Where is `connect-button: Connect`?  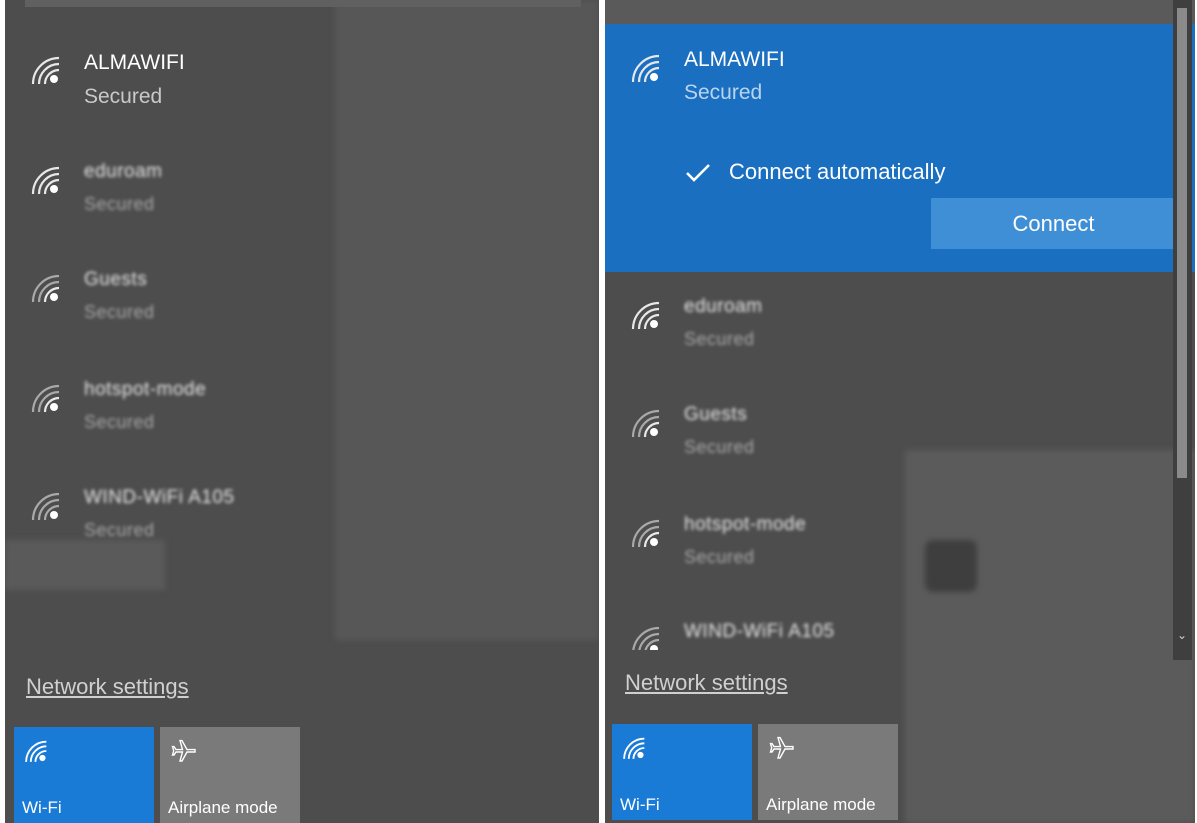 connect-button: Connect is located at coordinates (1053, 223).